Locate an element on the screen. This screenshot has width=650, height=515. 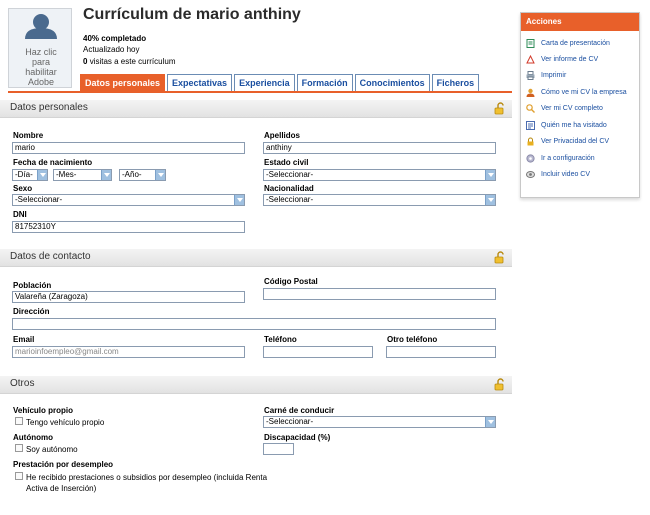
actions-title: Acciones is located at coordinates (580, 22).